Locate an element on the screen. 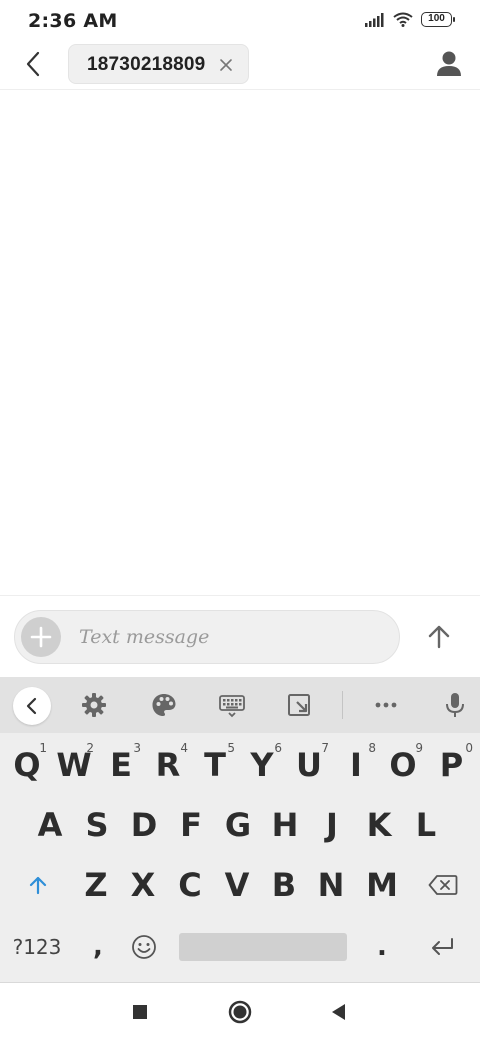 The width and height of the screenshot is (480, 1040). close-icon is located at coordinates (226, 65).